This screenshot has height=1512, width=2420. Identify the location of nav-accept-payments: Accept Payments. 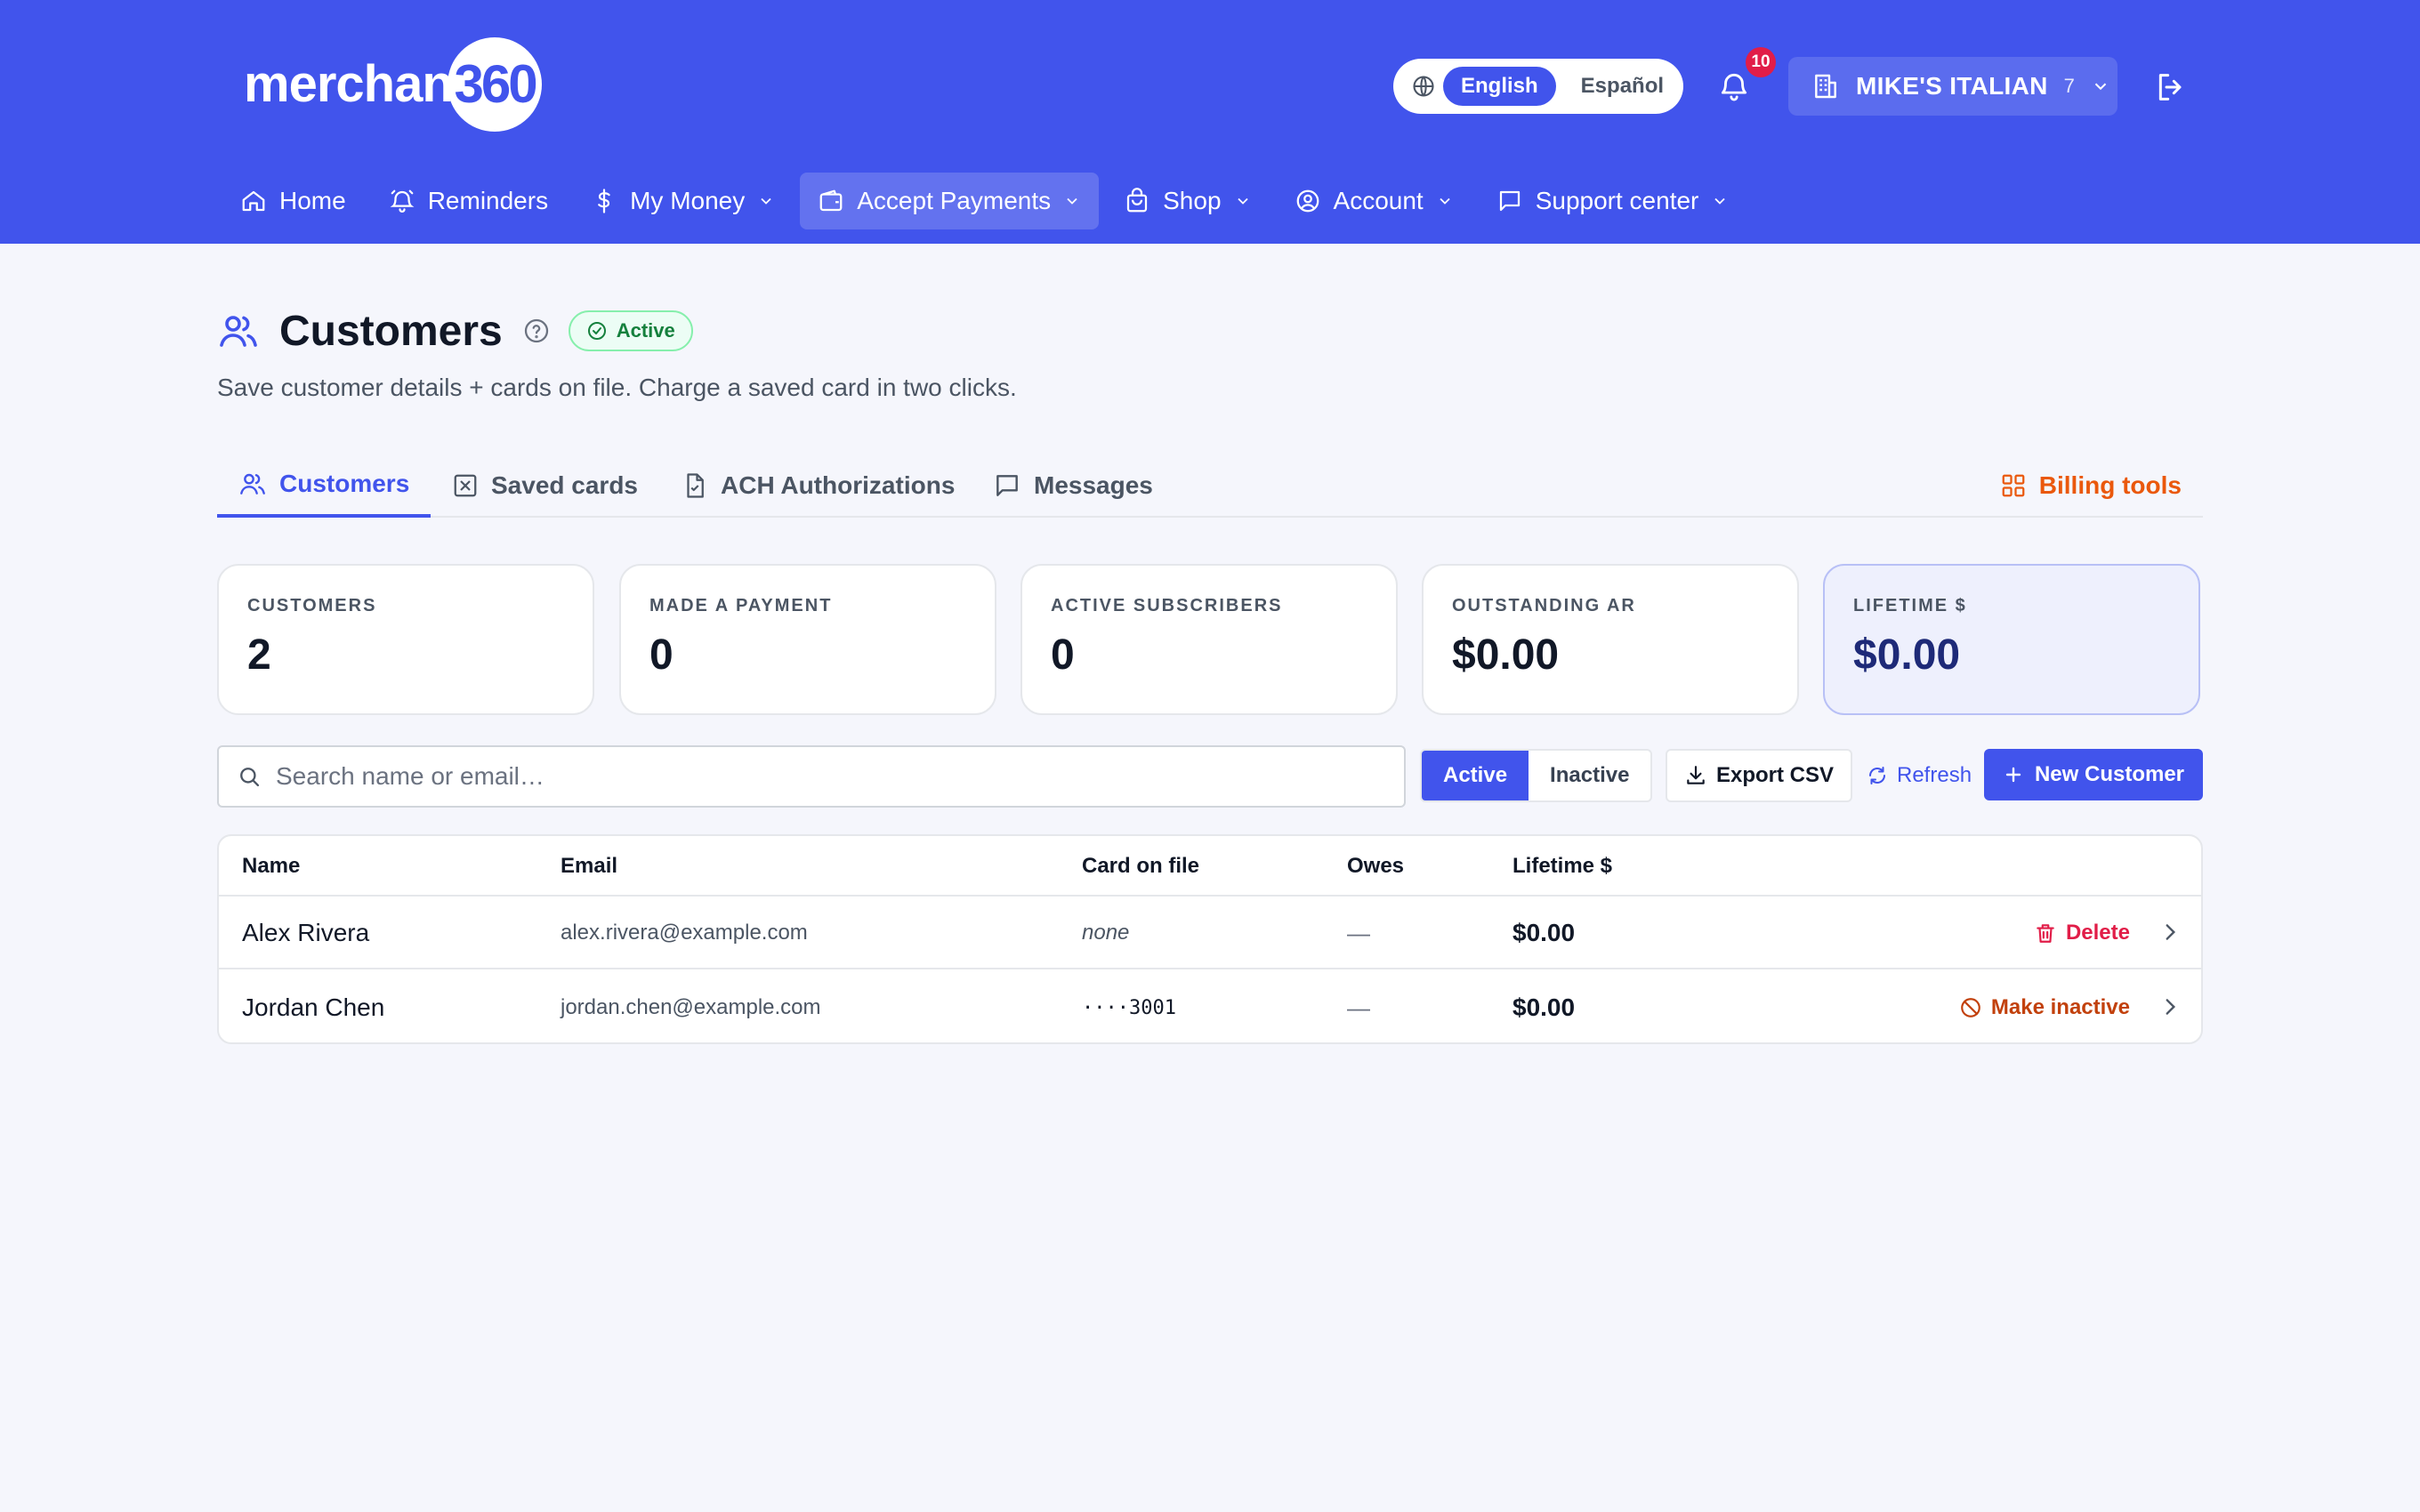
(950, 201).